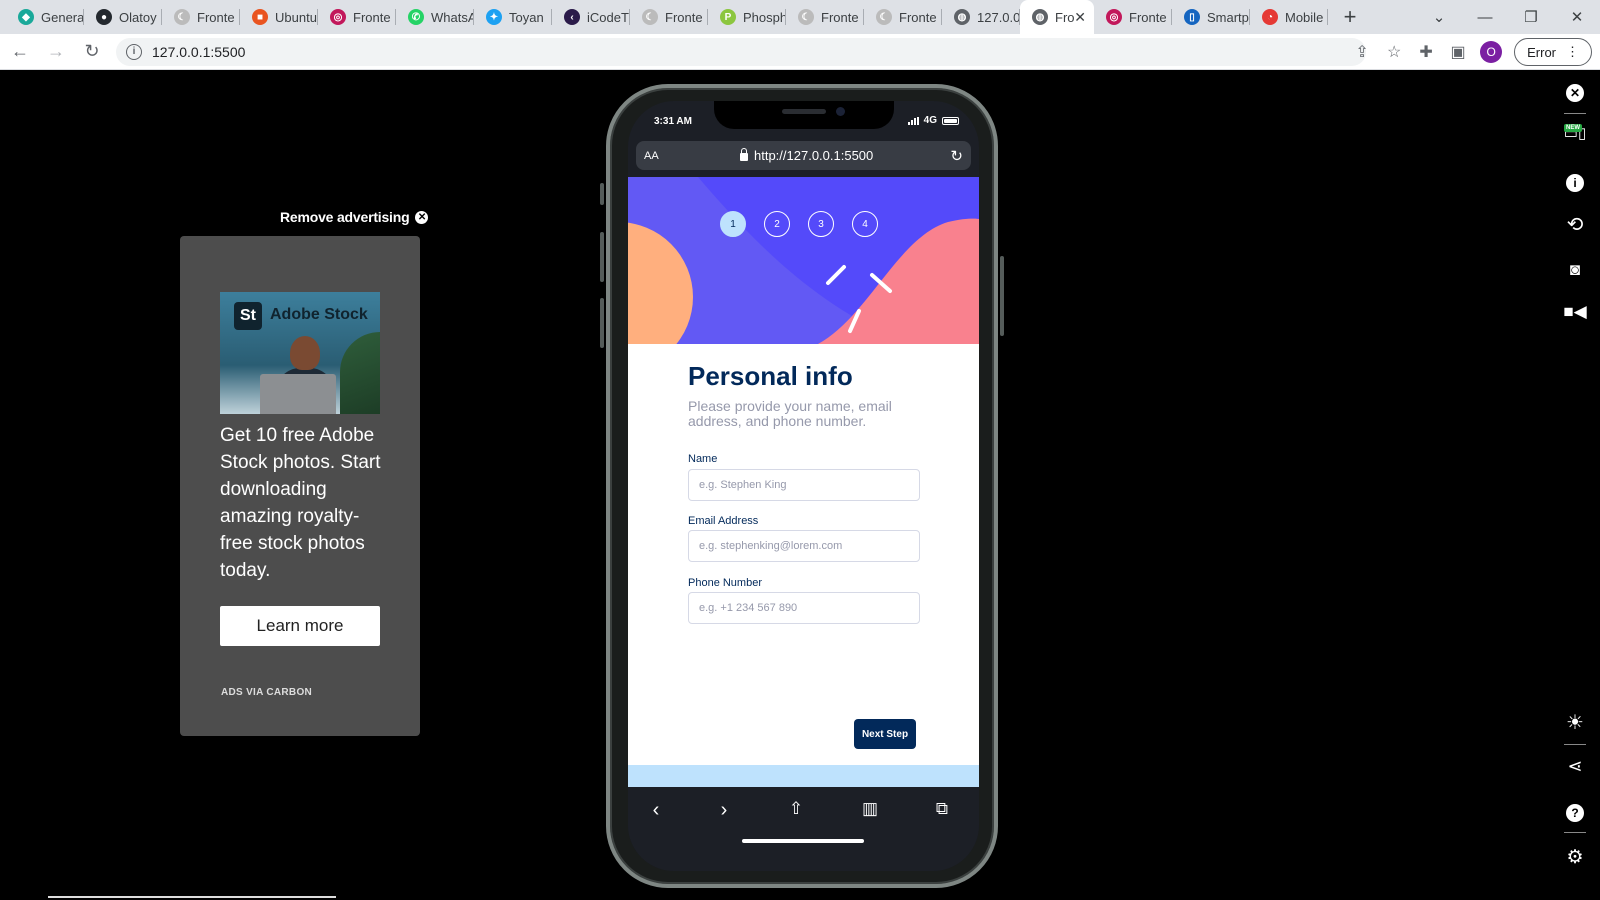 Image resolution: width=1600 pixels, height=900 pixels. Describe the element at coordinates (435, 17) in the screenshot. I see `browser-tab: ✆ WhatsA` at that location.